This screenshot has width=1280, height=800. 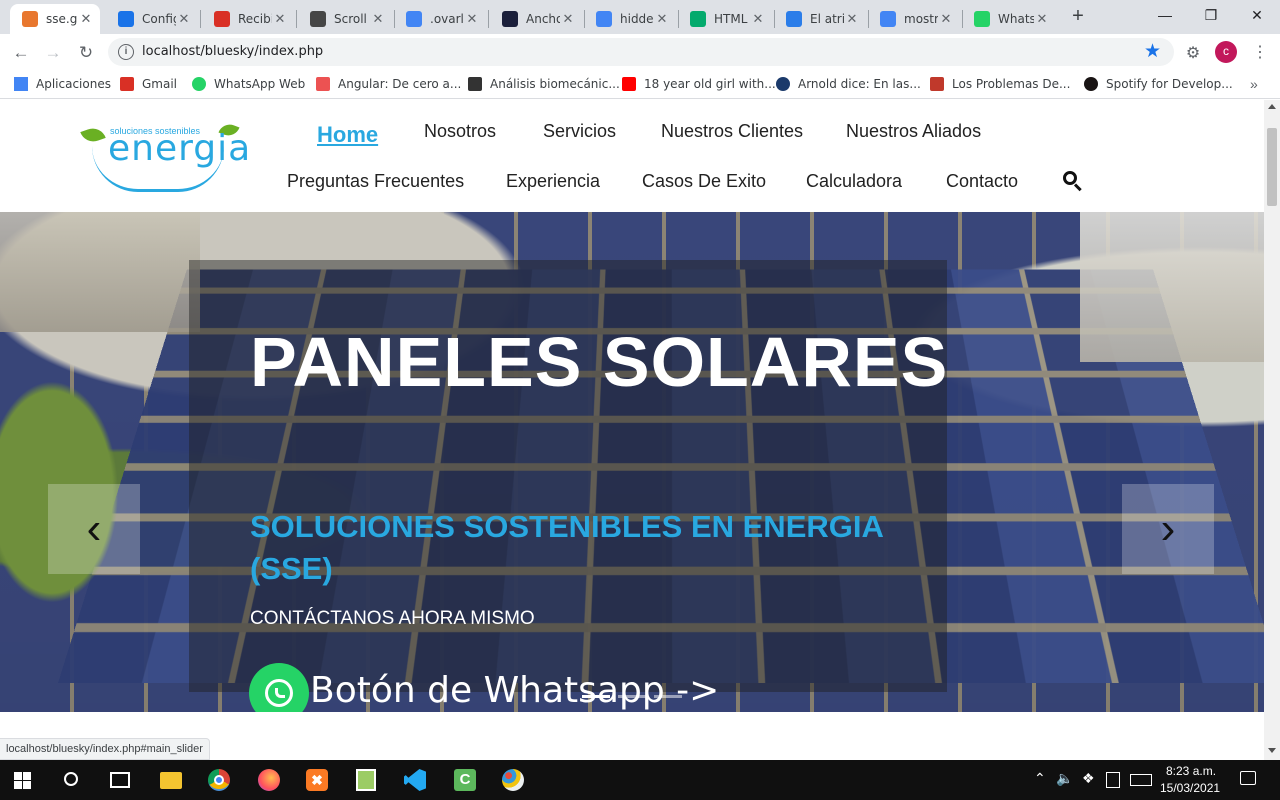 I want to click on scroll-up-arrow-icon, so click(x=1272, y=106).